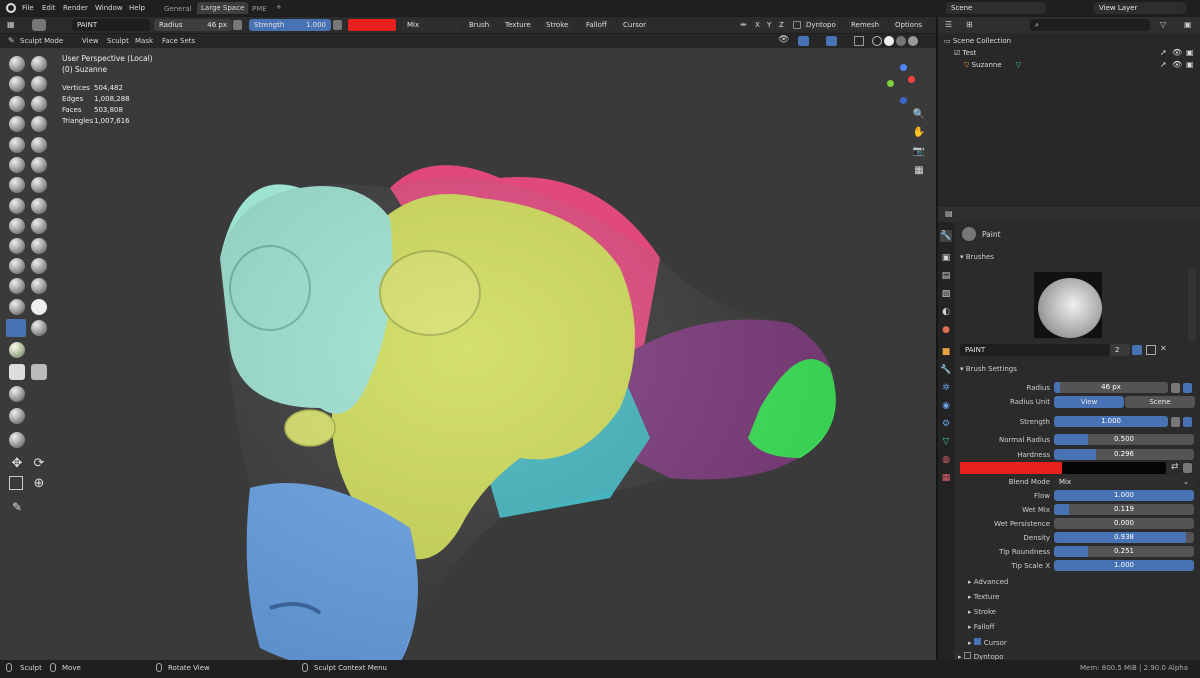 The image size is (1200, 678). What do you see at coordinates (635, 25) in the screenshot?
I see `cursor-menu: Cursor` at bounding box center [635, 25].